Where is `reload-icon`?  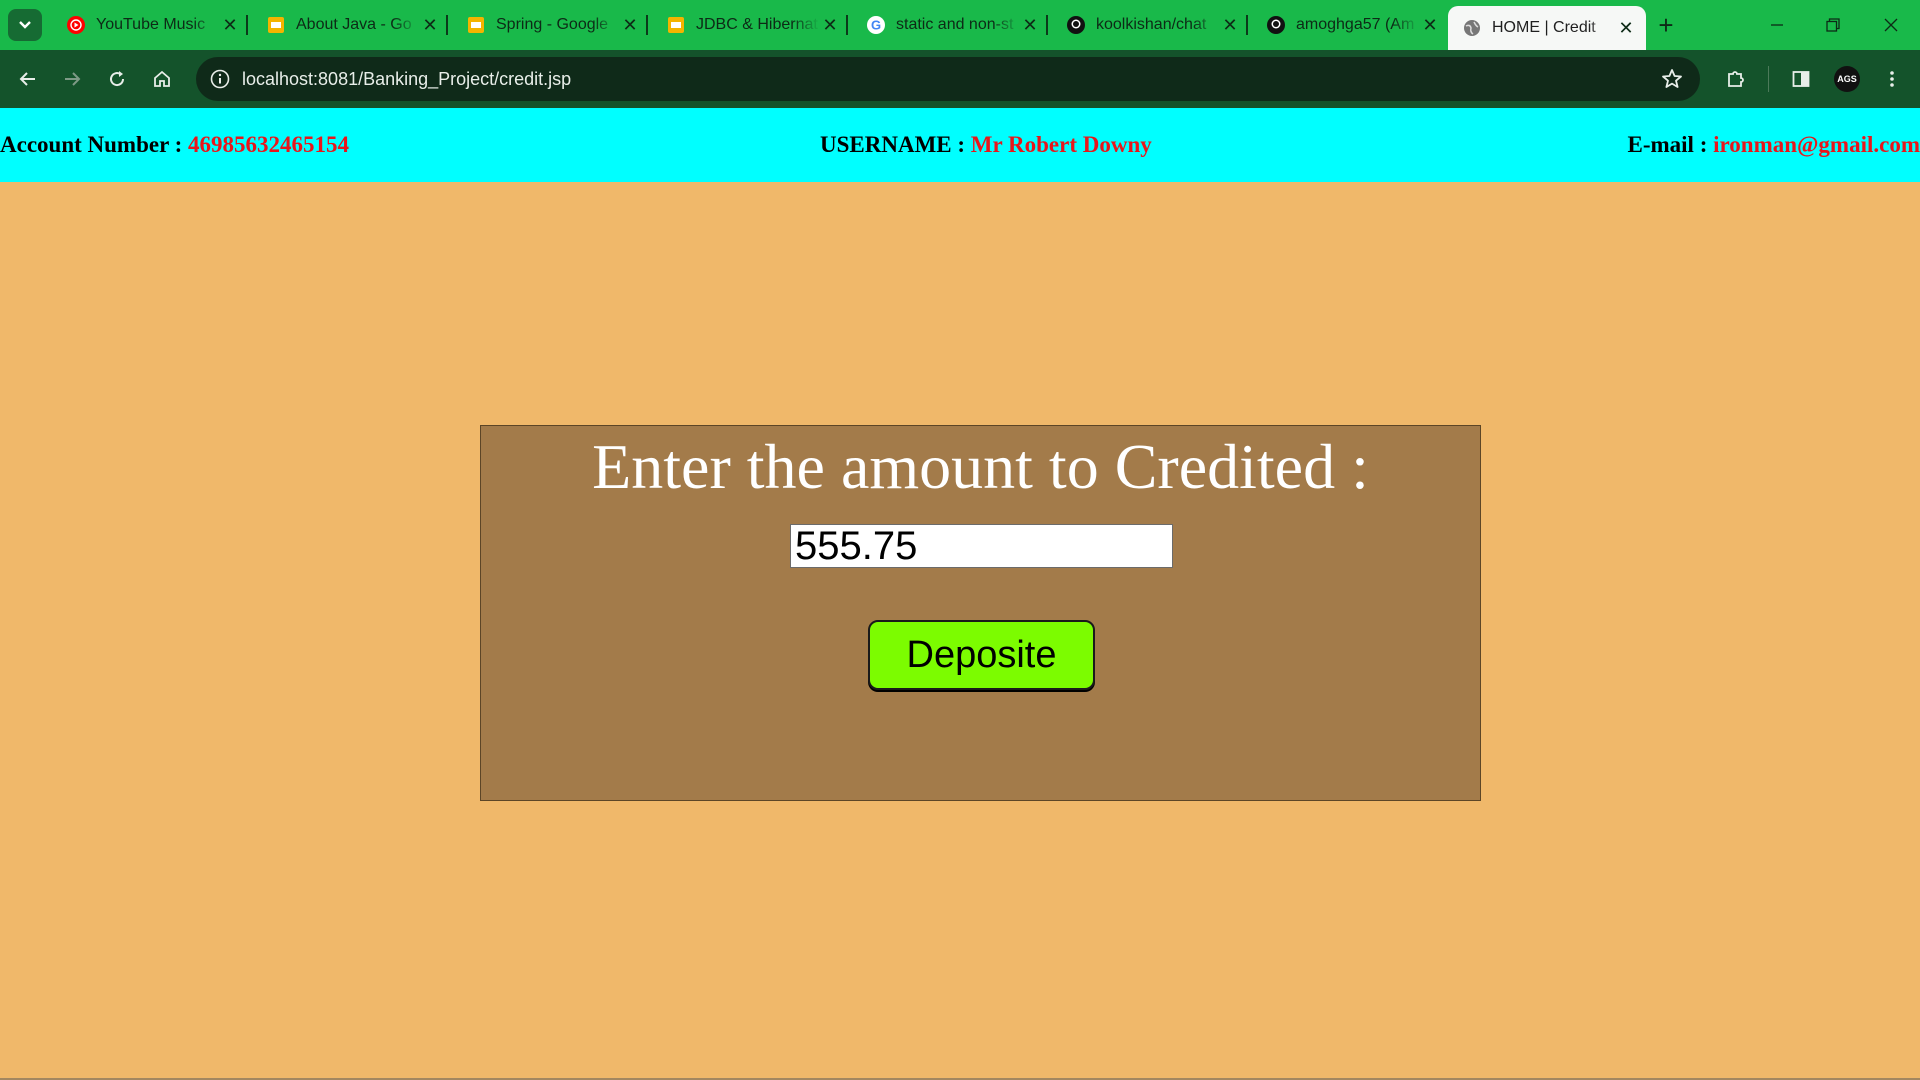 reload-icon is located at coordinates (117, 79).